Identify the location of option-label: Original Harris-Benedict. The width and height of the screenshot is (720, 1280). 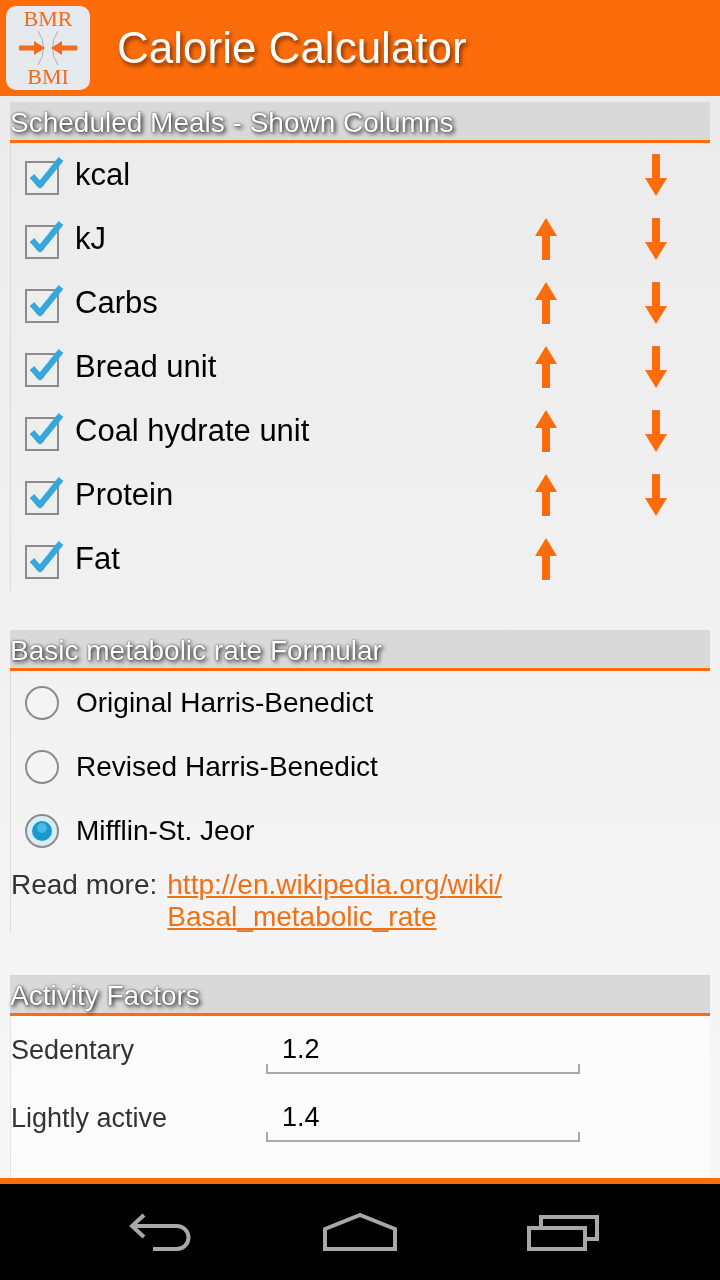
(225, 703).